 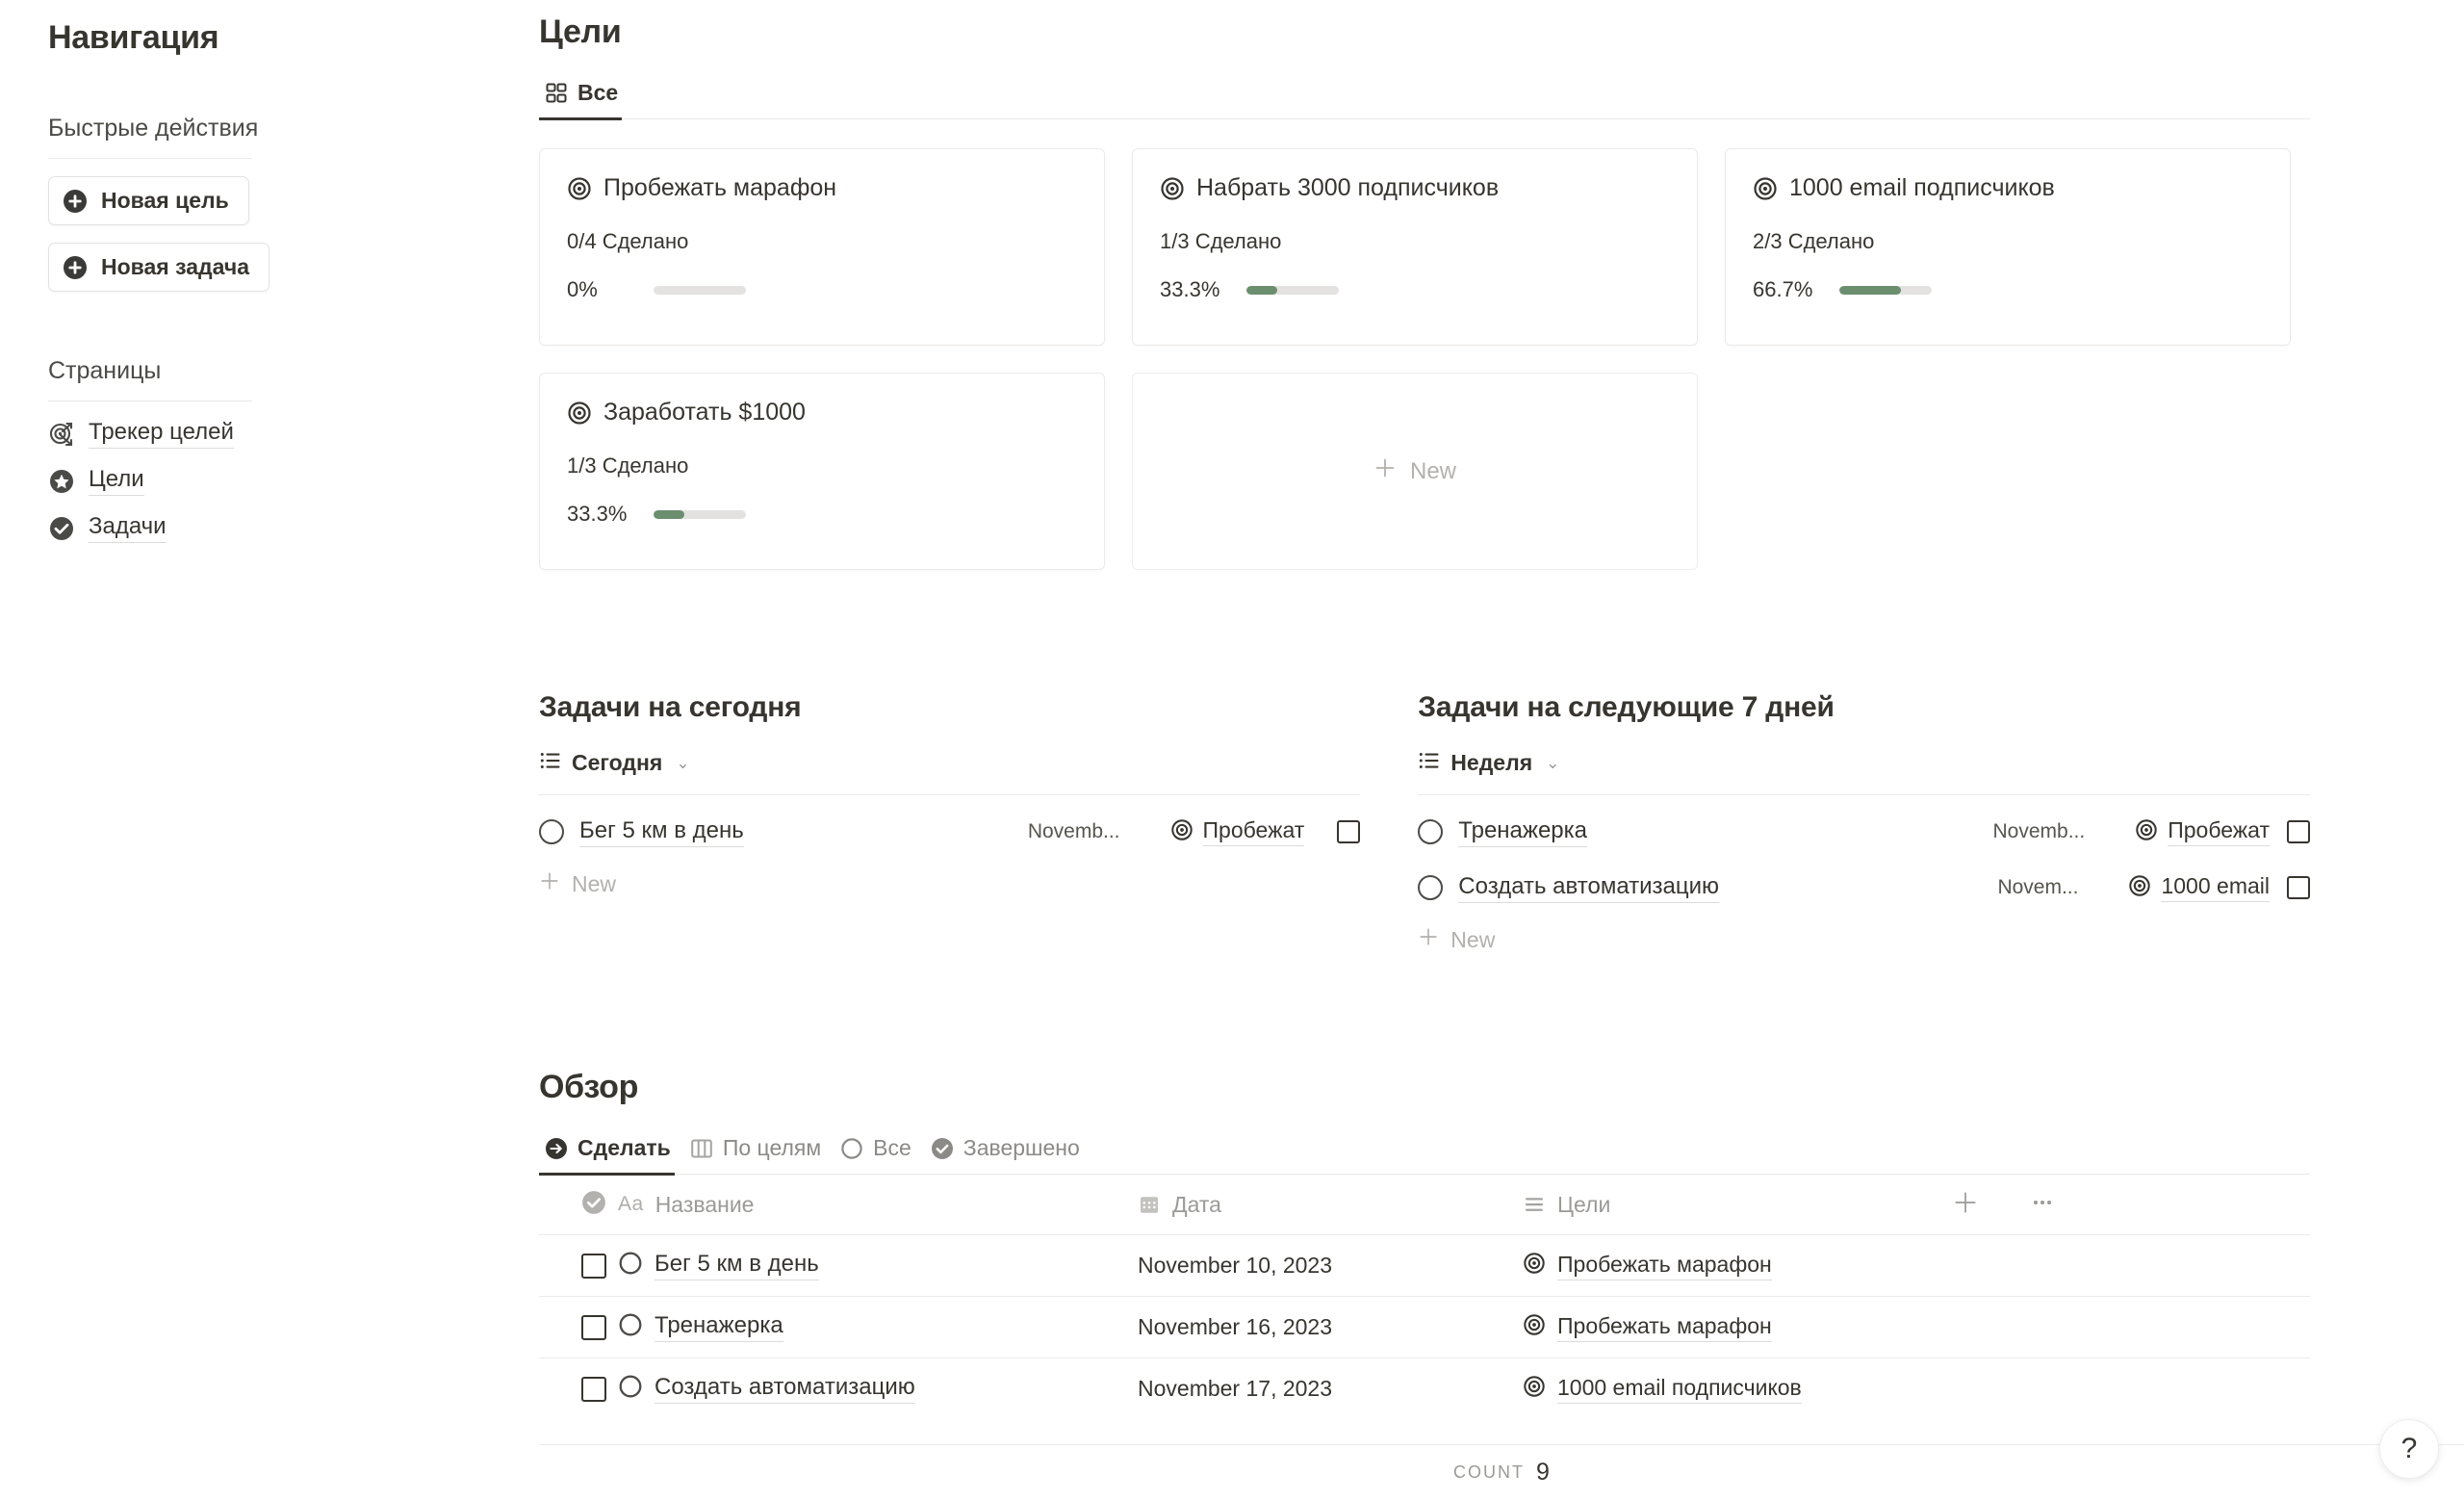 What do you see at coordinates (669, 514) in the screenshot?
I see `progress-fill` at bounding box center [669, 514].